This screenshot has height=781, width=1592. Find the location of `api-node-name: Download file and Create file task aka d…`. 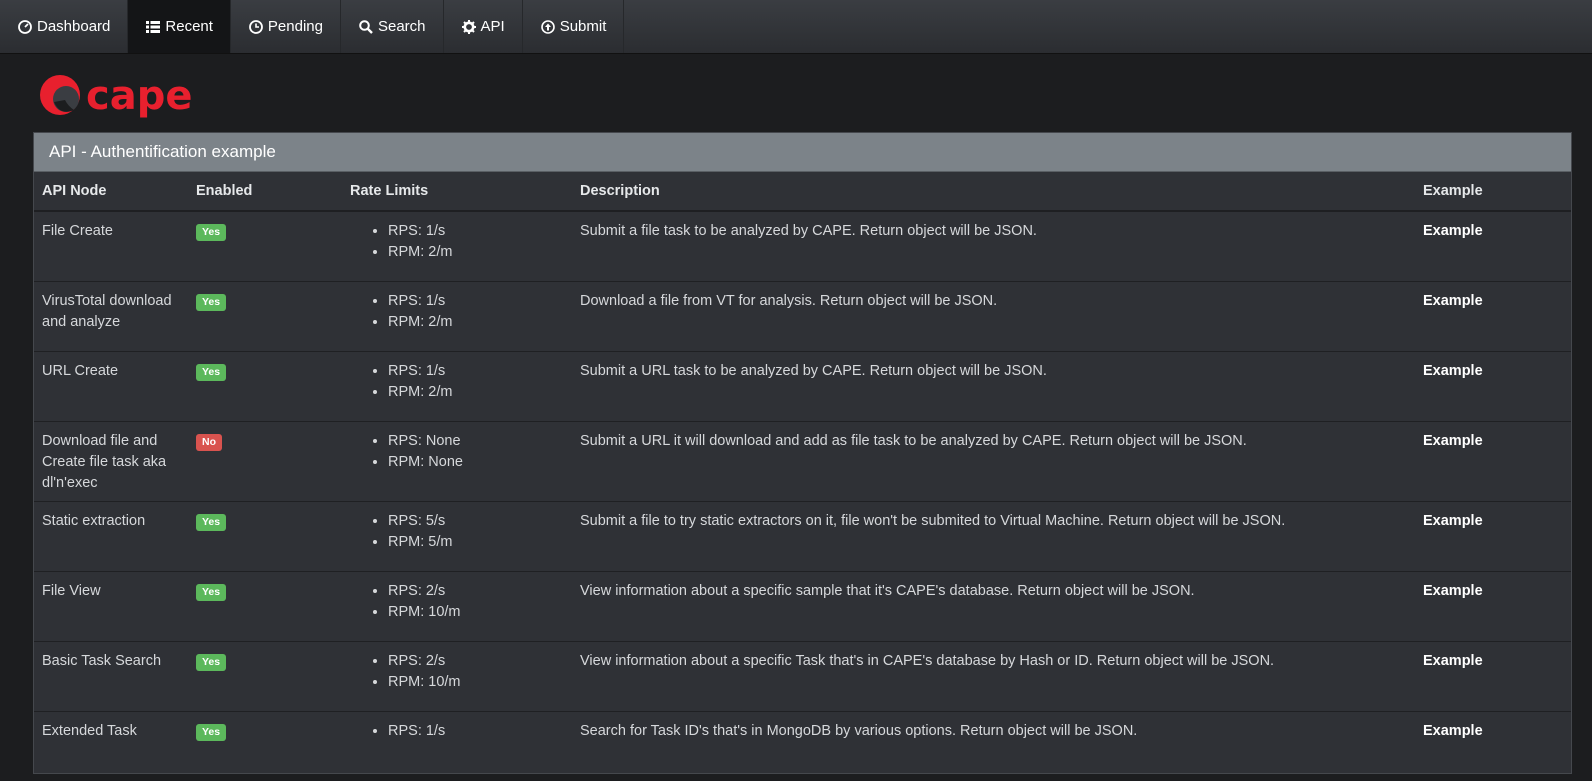

api-node-name: Download file and Create file task aka d… is located at coordinates (111, 460).